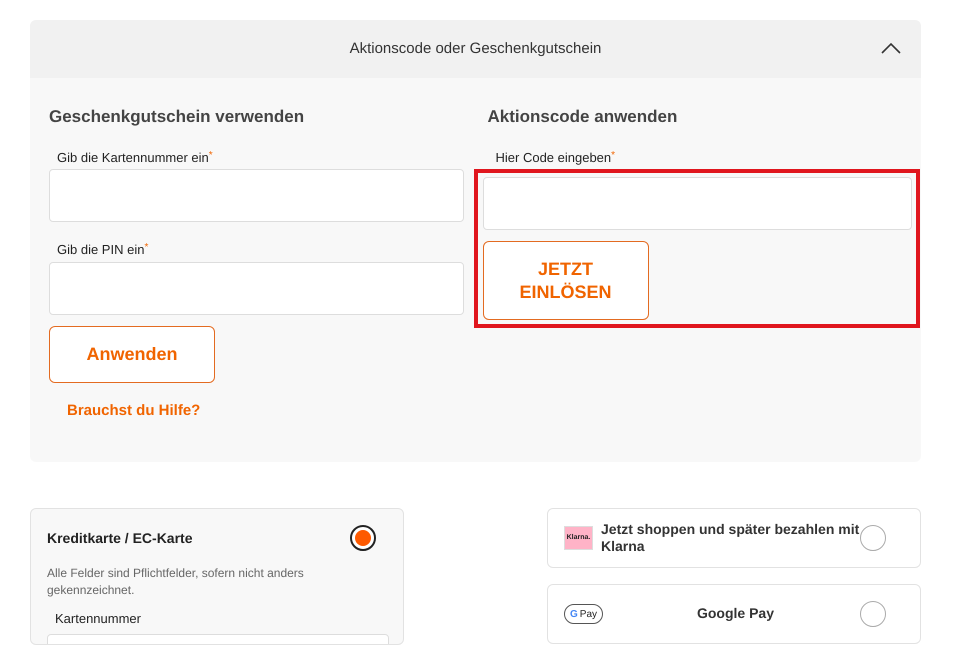 The height and width of the screenshot is (645, 953). What do you see at coordinates (176, 582) in the screenshot?
I see `info-text: Alle Felder sind Pflichtfelder, sofern nicht anders gekennzeichnet.` at bounding box center [176, 582].